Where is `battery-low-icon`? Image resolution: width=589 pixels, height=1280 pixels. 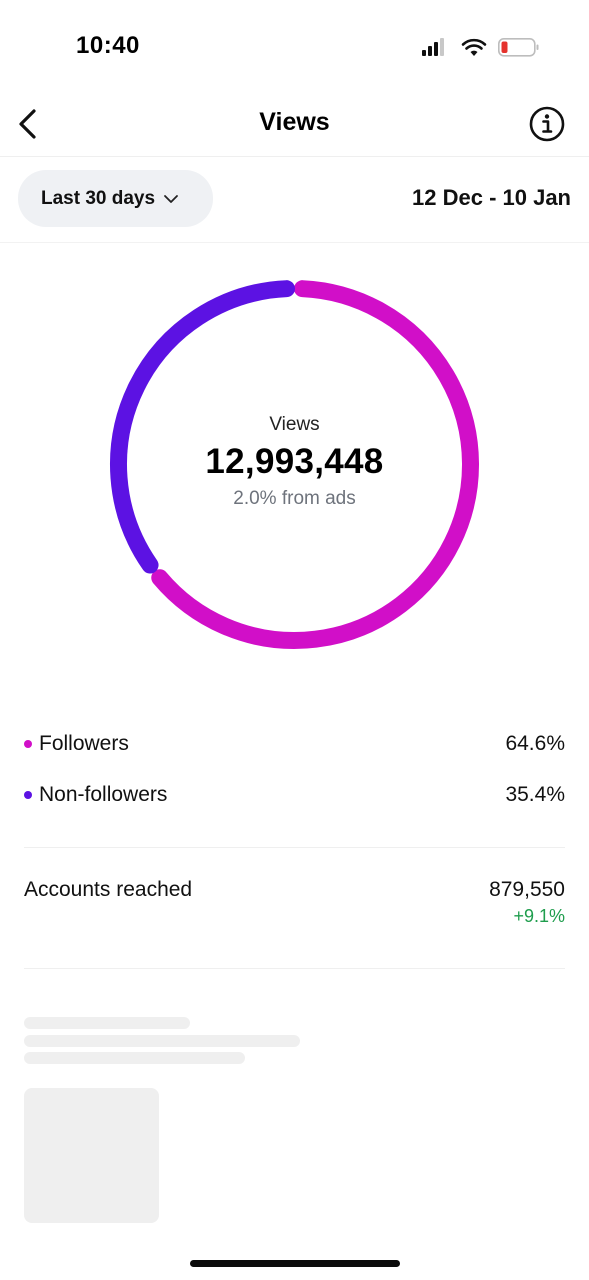 battery-low-icon is located at coordinates (518, 47).